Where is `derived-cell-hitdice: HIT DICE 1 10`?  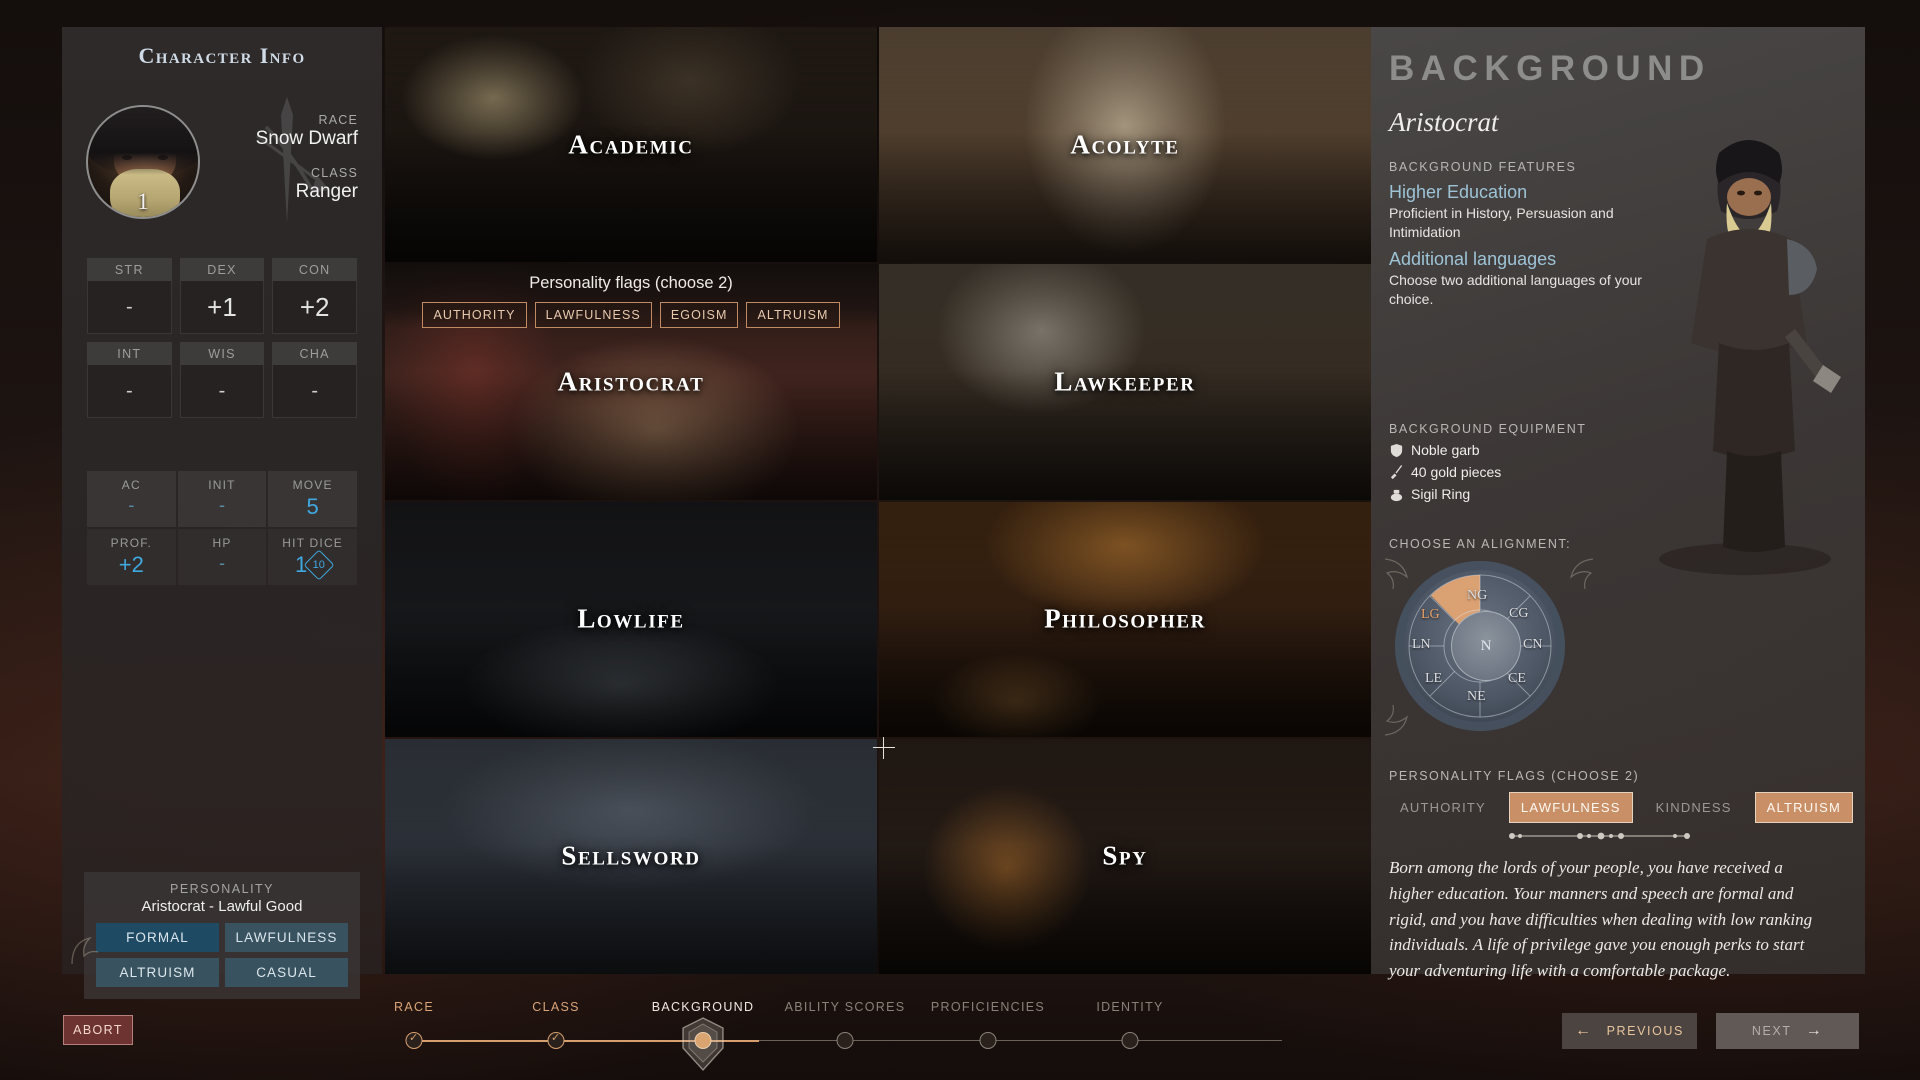
derived-cell-hitdice: HIT DICE 1 10 is located at coordinates (312, 557).